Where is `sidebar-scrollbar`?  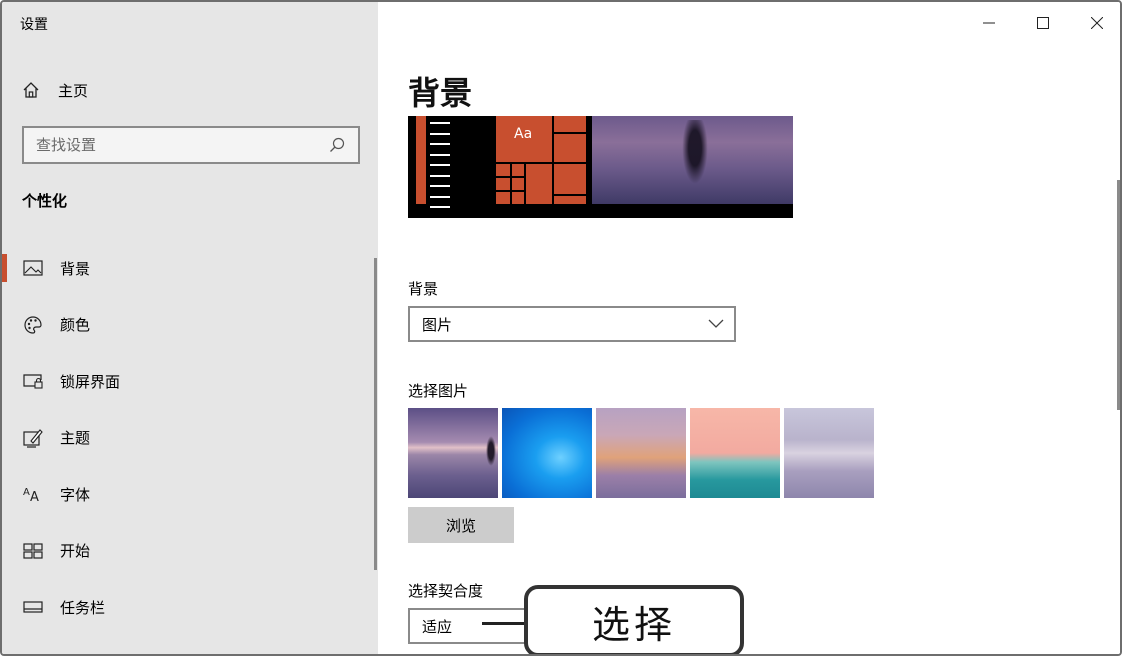 sidebar-scrollbar is located at coordinates (375, 414).